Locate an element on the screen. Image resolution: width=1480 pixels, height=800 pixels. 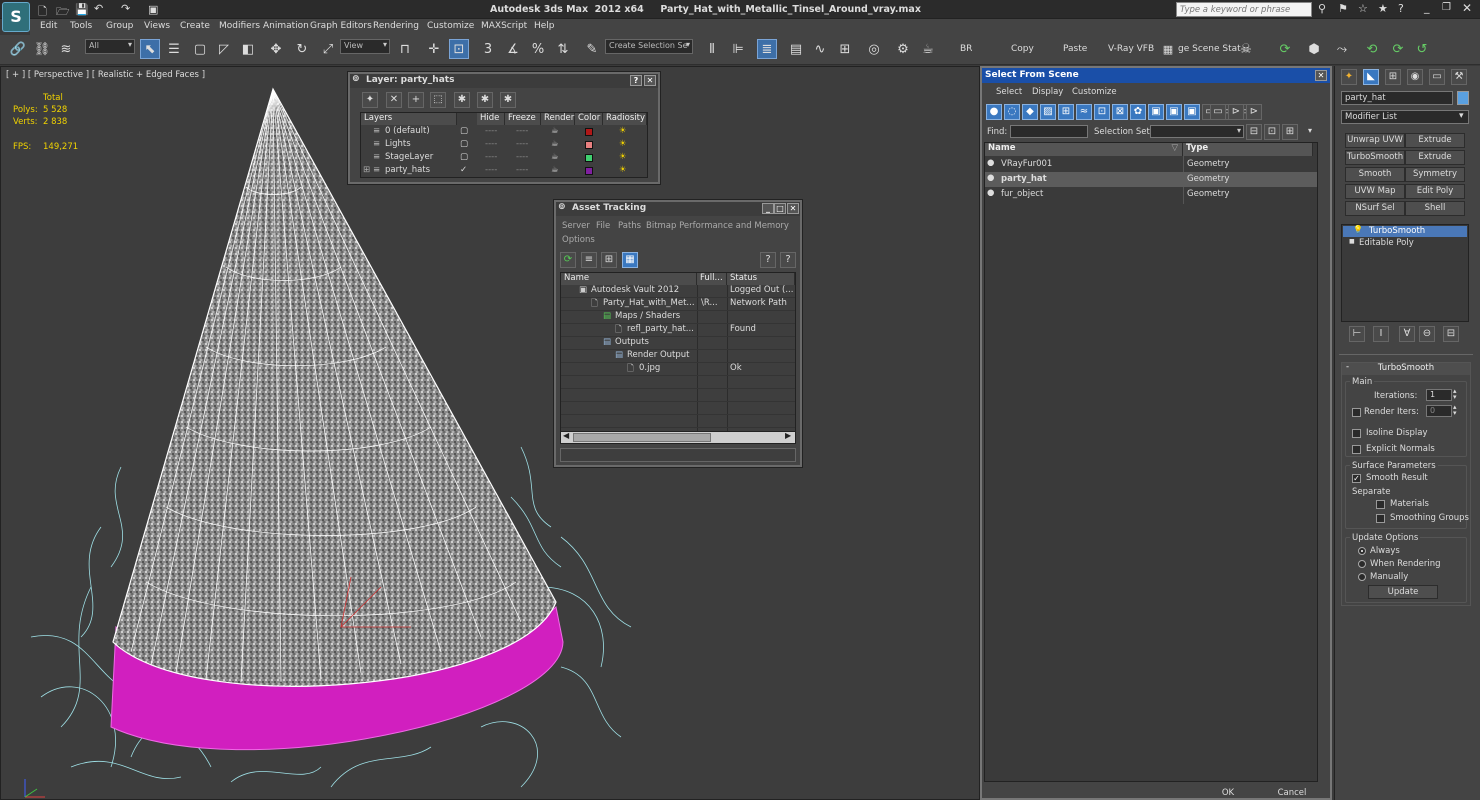
sort-filter-icon: ▽ is located at coordinates (1174, 148).